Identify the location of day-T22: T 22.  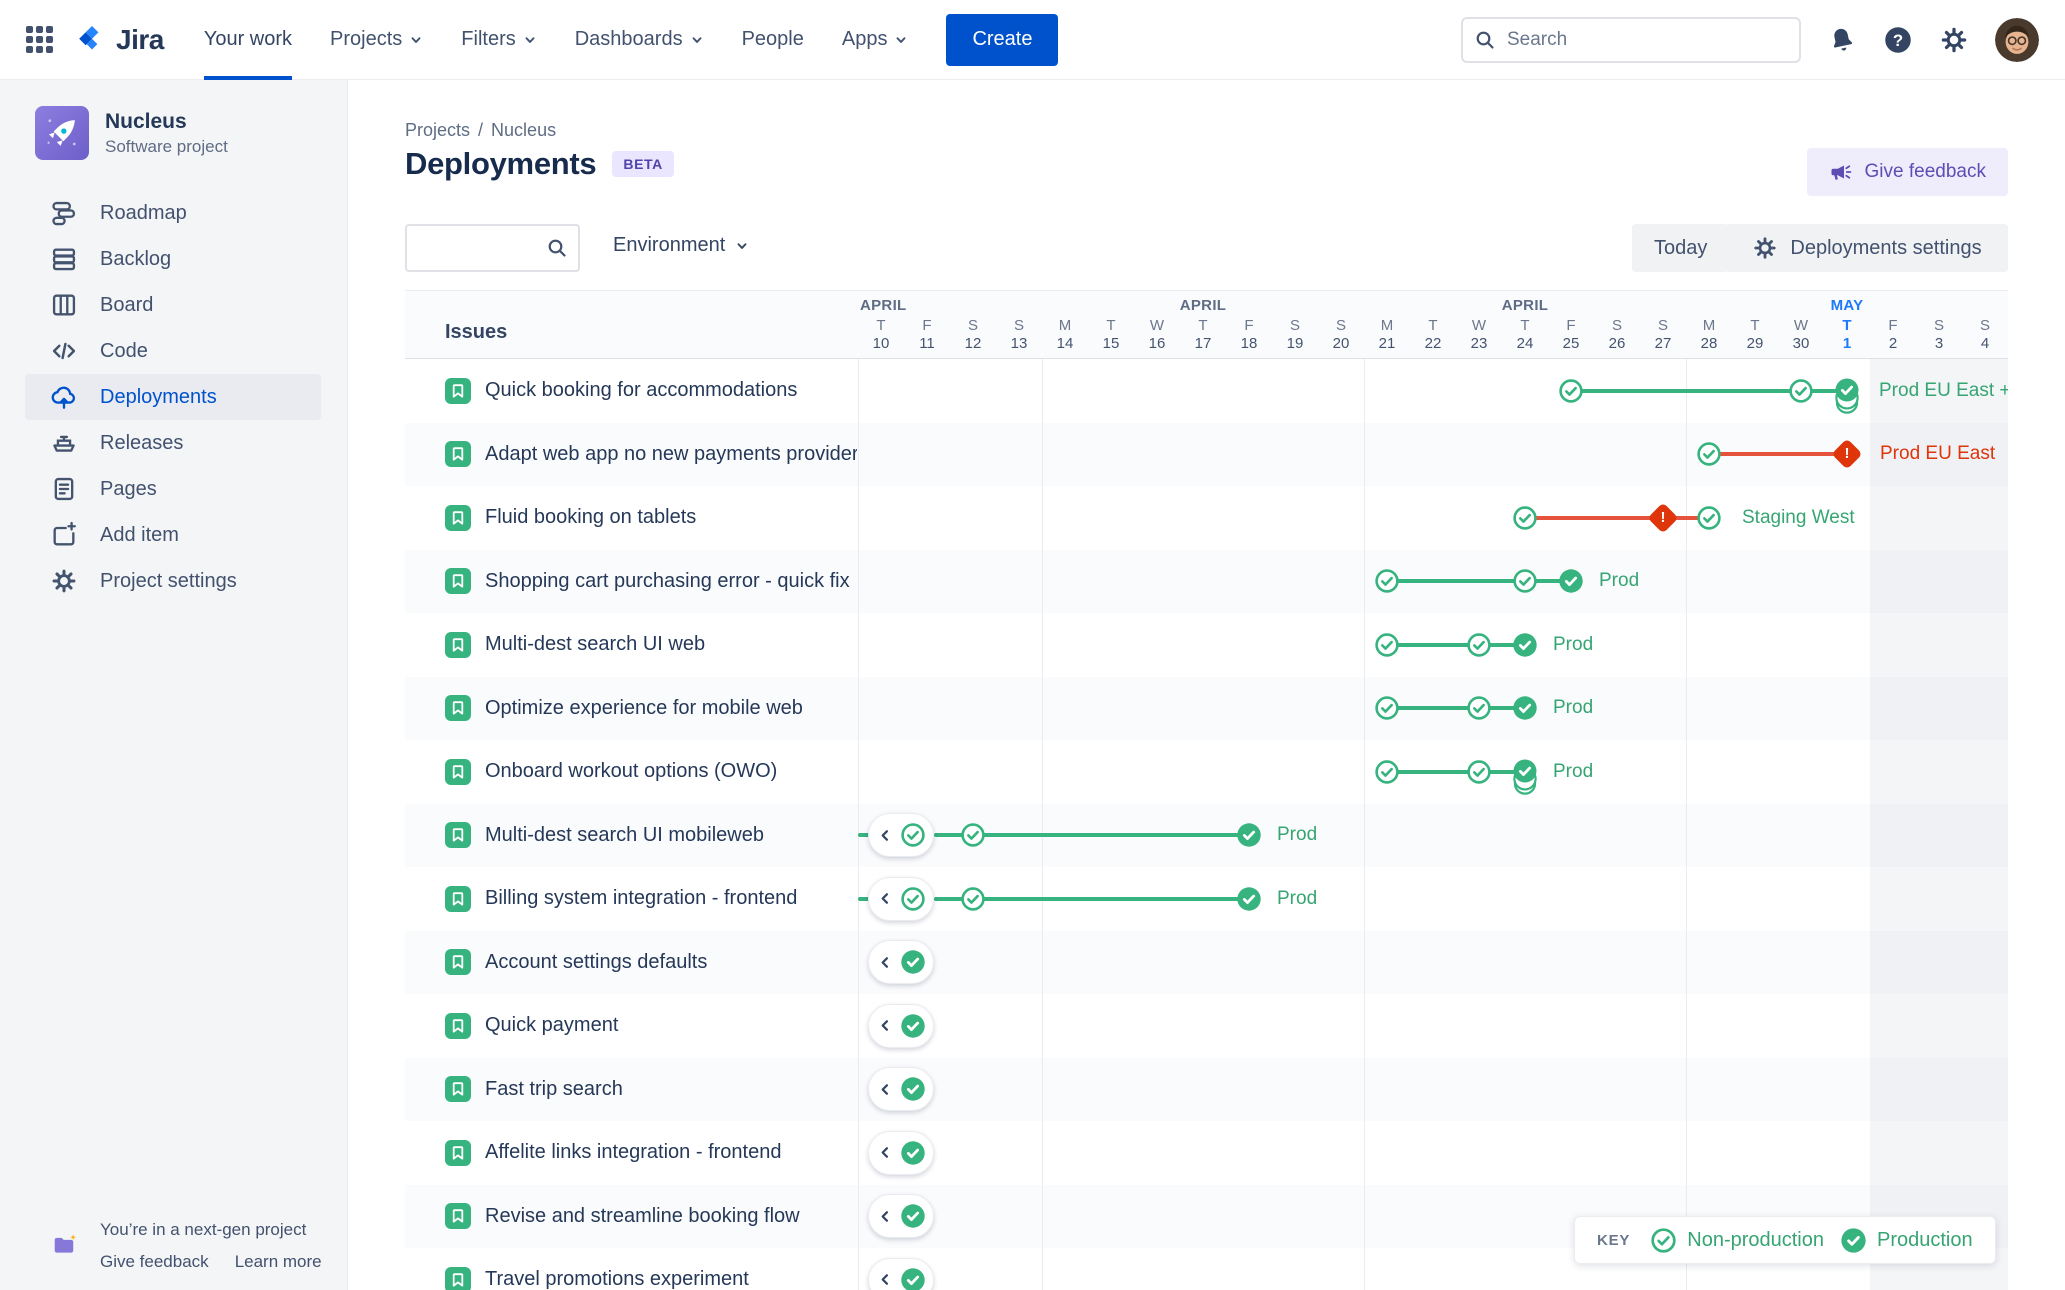
(1433, 335).